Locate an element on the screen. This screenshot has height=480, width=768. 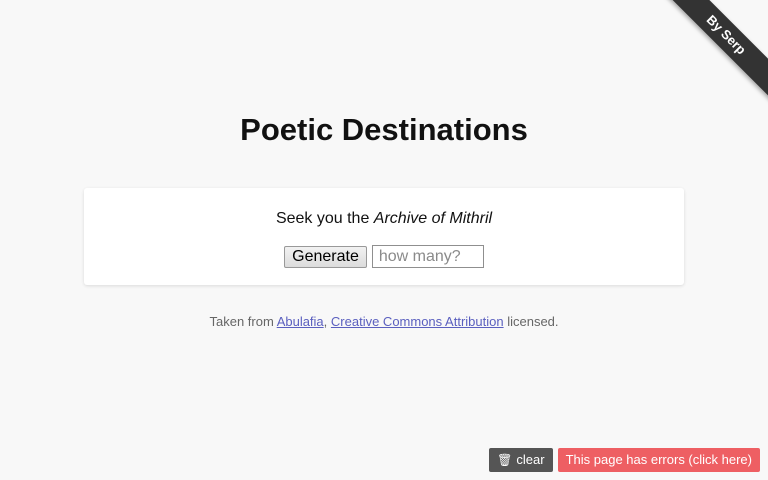
clear-button: 🗑 clear is located at coordinates (521, 460).